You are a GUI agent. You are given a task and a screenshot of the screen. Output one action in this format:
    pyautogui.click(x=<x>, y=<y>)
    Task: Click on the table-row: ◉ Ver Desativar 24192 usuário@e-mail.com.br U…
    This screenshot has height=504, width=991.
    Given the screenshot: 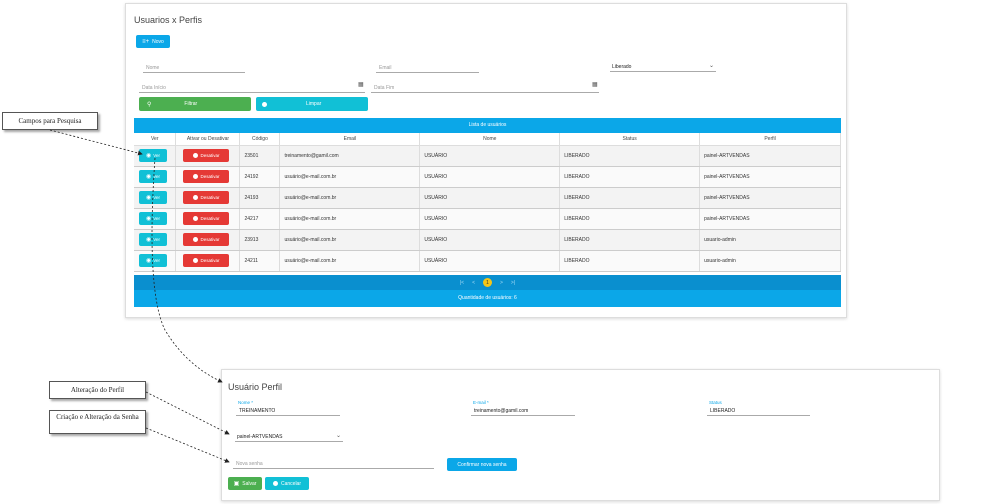 What is the action you would take?
    pyautogui.click(x=487, y=177)
    